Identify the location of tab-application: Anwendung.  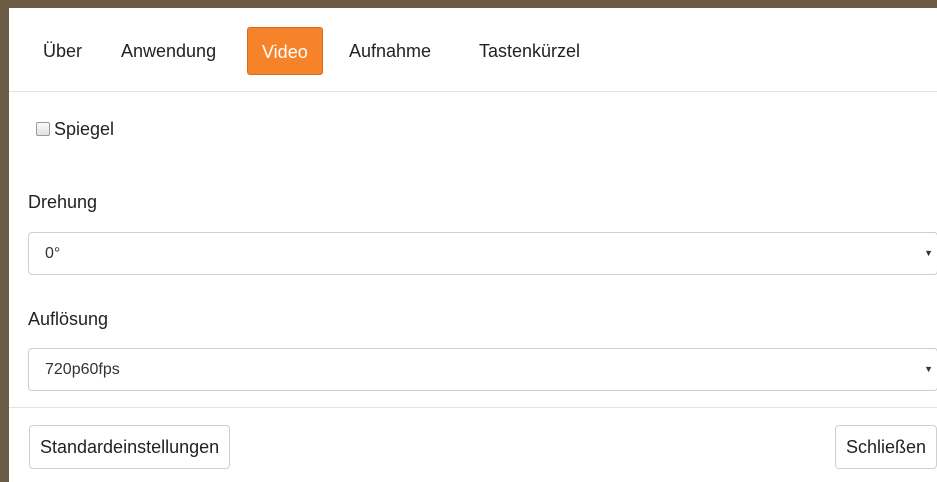
(168, 51).